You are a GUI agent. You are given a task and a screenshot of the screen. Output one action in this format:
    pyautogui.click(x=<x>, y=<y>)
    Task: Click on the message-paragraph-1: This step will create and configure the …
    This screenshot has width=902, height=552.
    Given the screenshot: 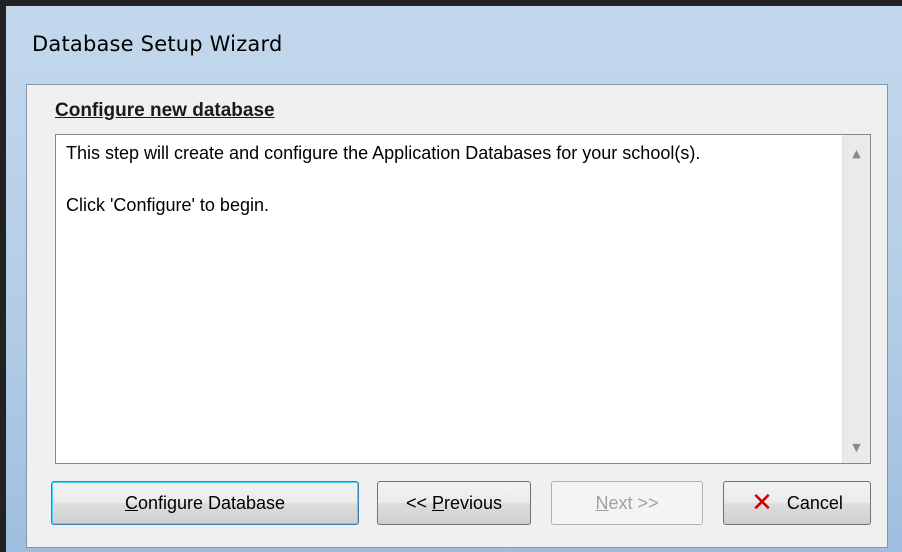 What is the action you would take?
    pyautogui.click(x=383, y=153)
    